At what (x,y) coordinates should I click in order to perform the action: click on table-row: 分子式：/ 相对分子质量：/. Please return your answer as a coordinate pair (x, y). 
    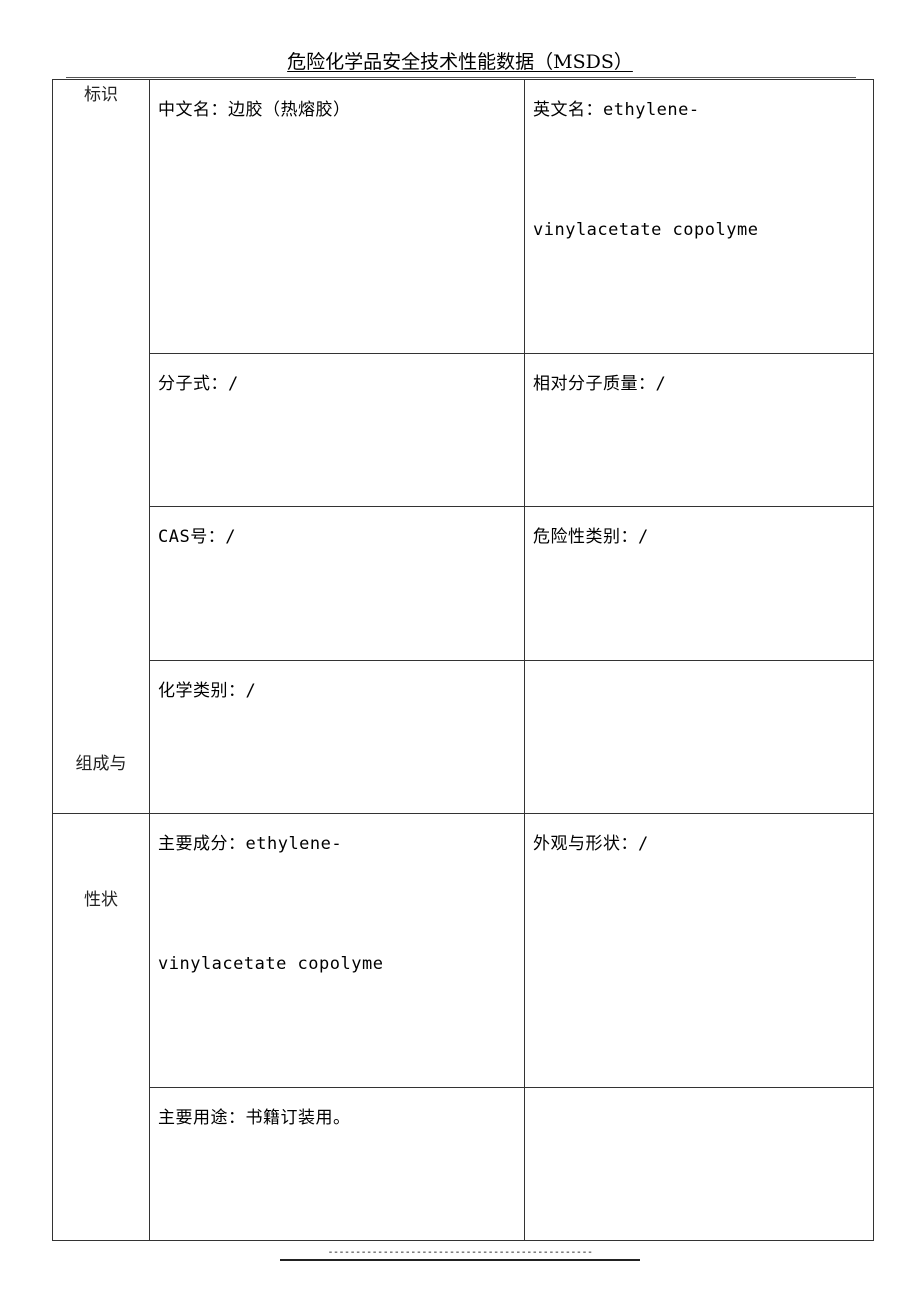
    Looking at the image, I should click on (463, 430).